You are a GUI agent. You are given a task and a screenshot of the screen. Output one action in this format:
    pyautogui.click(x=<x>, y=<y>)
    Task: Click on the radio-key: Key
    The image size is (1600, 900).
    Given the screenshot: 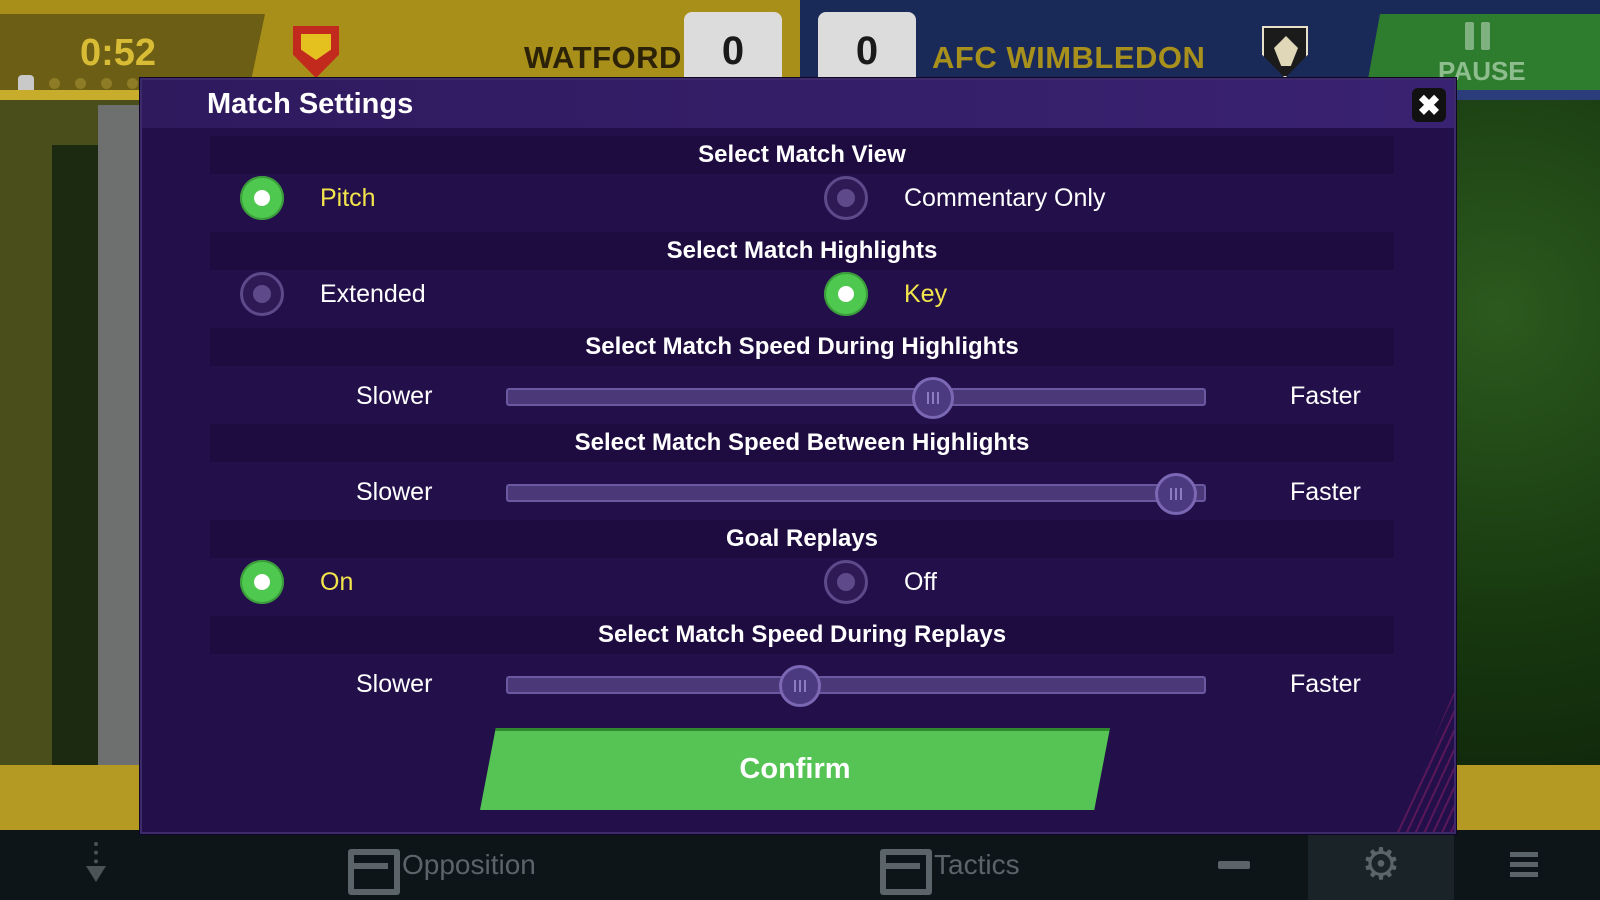 What is the action you would take?
    pyautogui.click(x=885, y=294)
    